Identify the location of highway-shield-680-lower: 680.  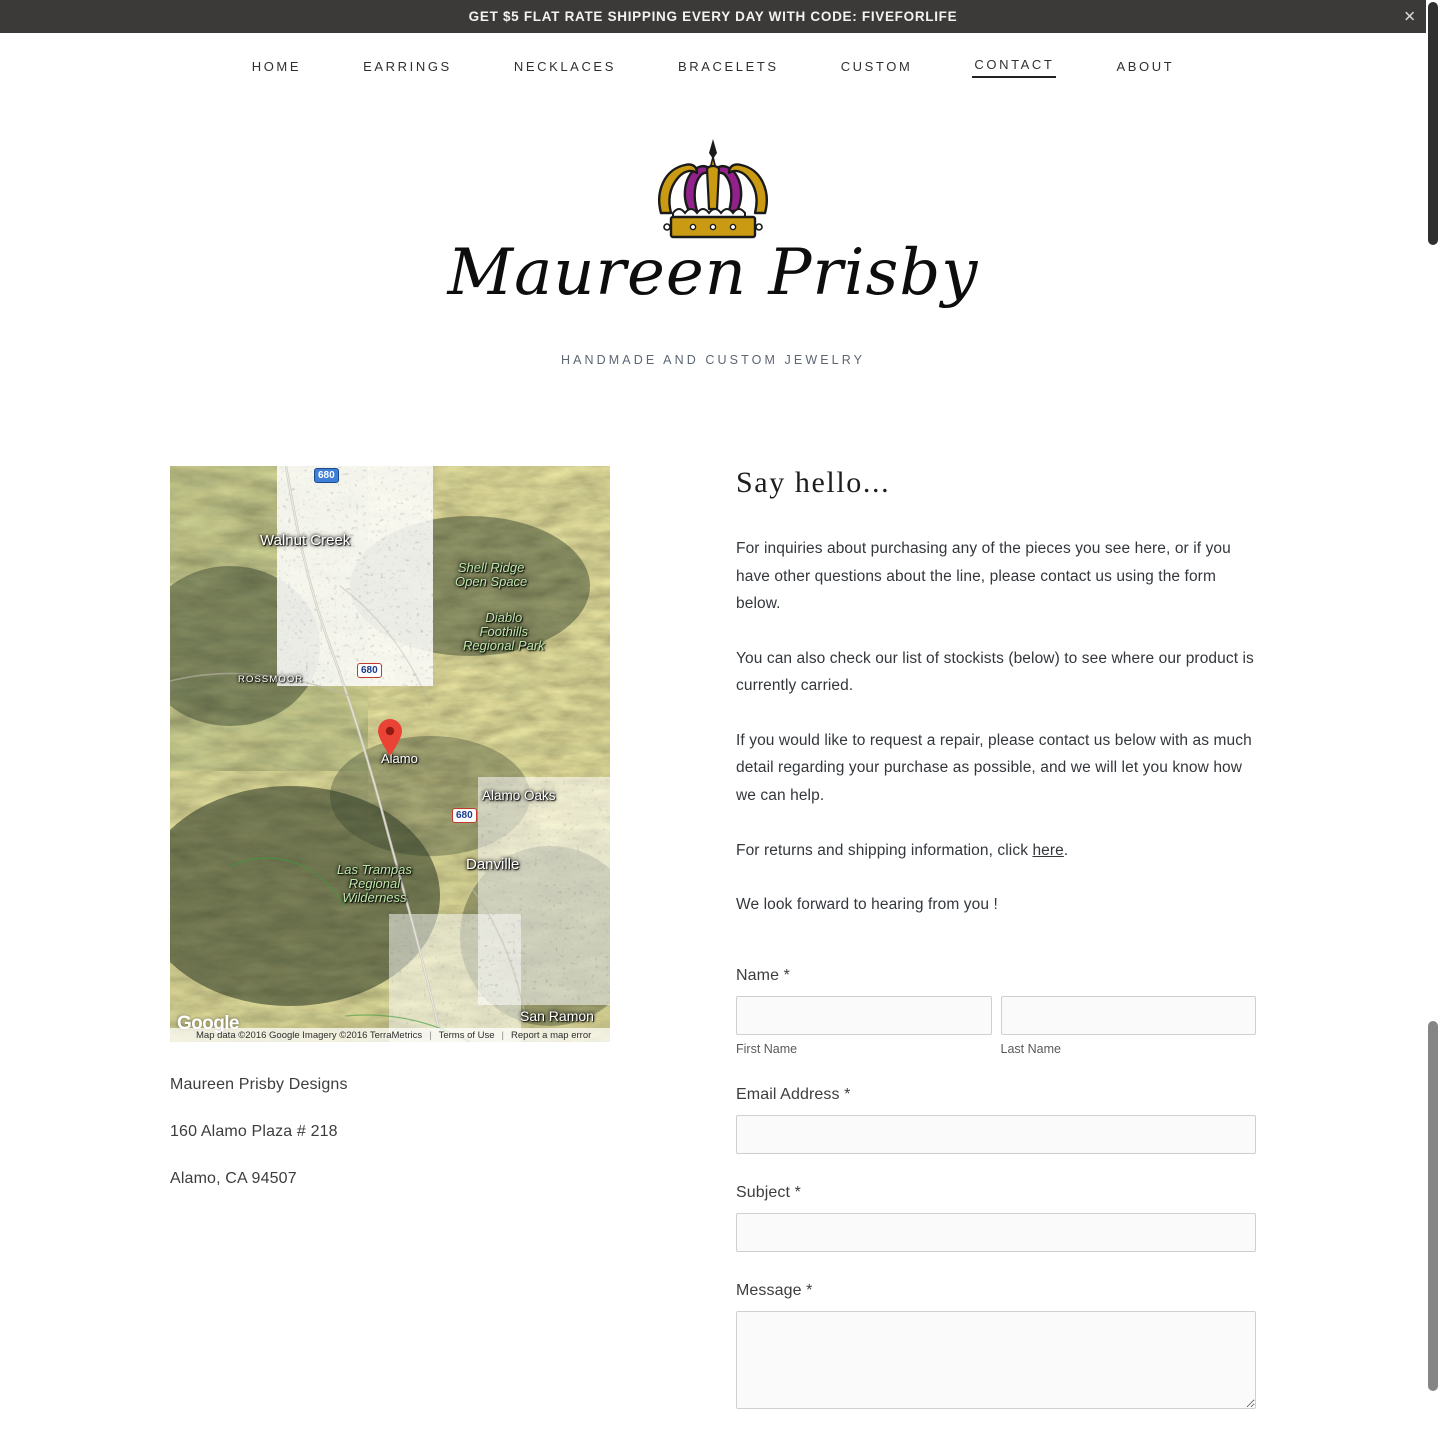
(464, 815).